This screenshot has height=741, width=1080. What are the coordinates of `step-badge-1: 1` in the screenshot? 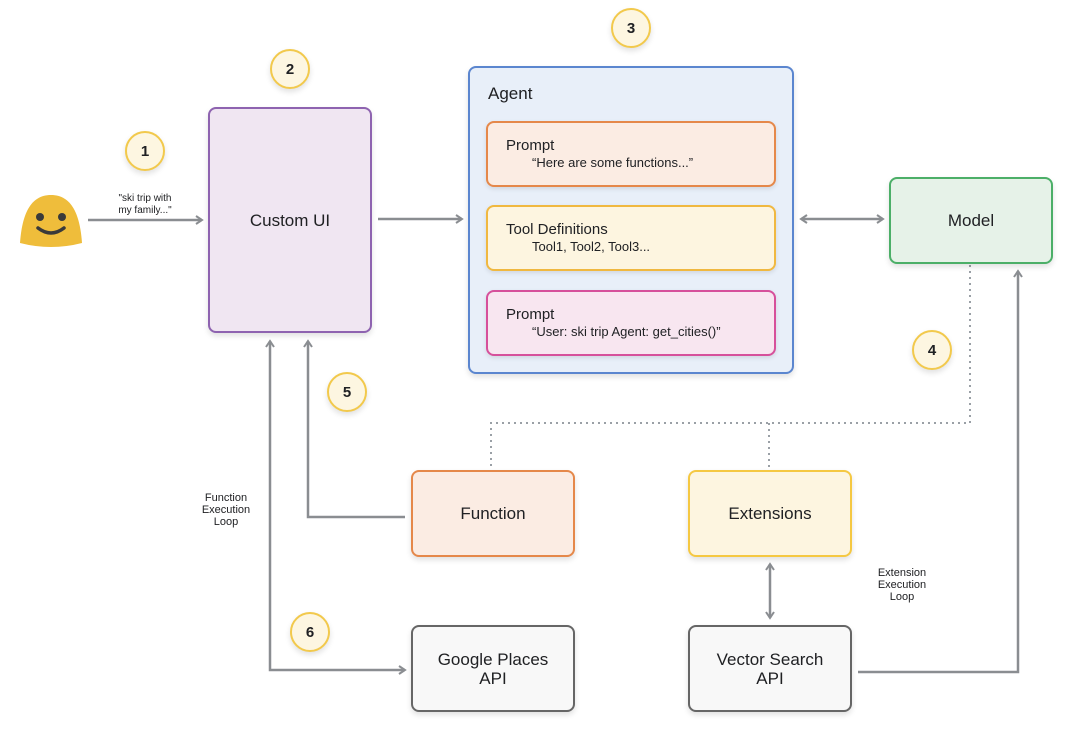 It's located at (145, 151).